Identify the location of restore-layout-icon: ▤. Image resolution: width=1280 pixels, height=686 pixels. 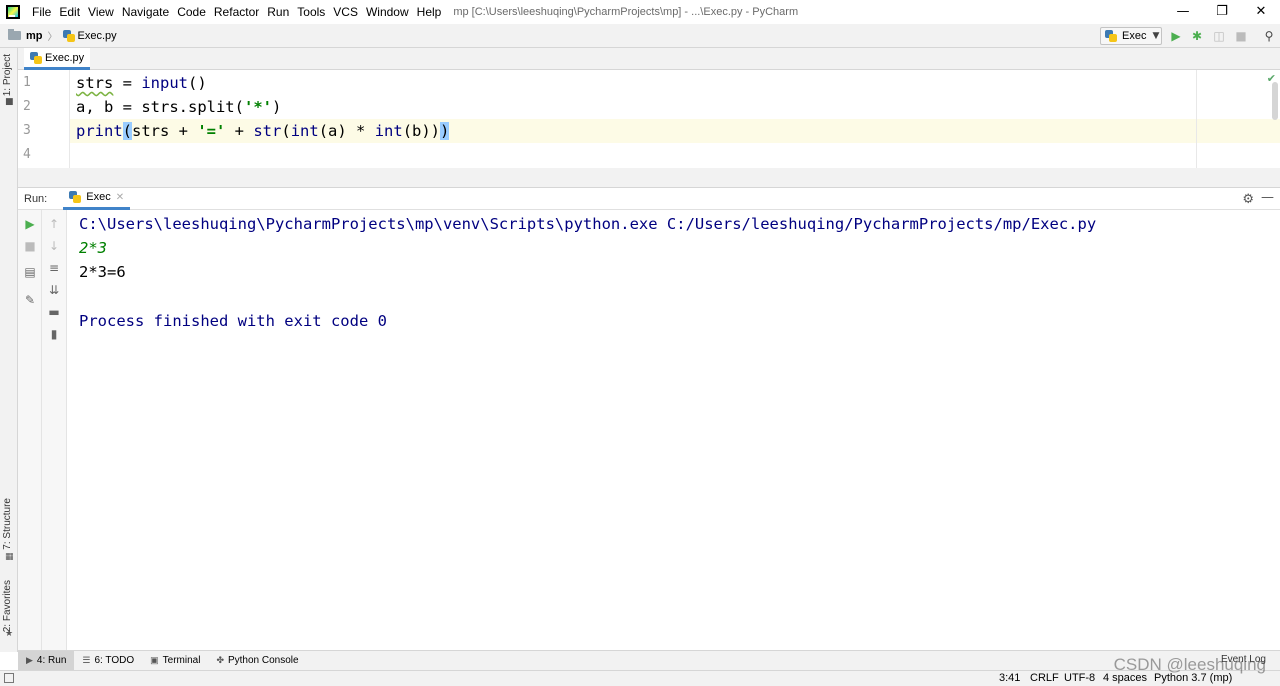
(30, 272).